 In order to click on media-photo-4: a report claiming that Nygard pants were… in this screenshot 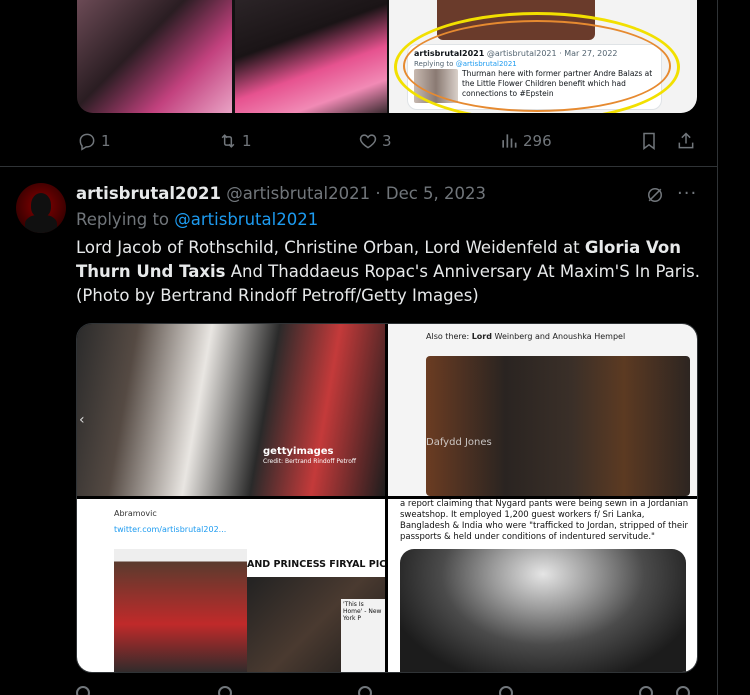, I will do `click(542, 585)`.